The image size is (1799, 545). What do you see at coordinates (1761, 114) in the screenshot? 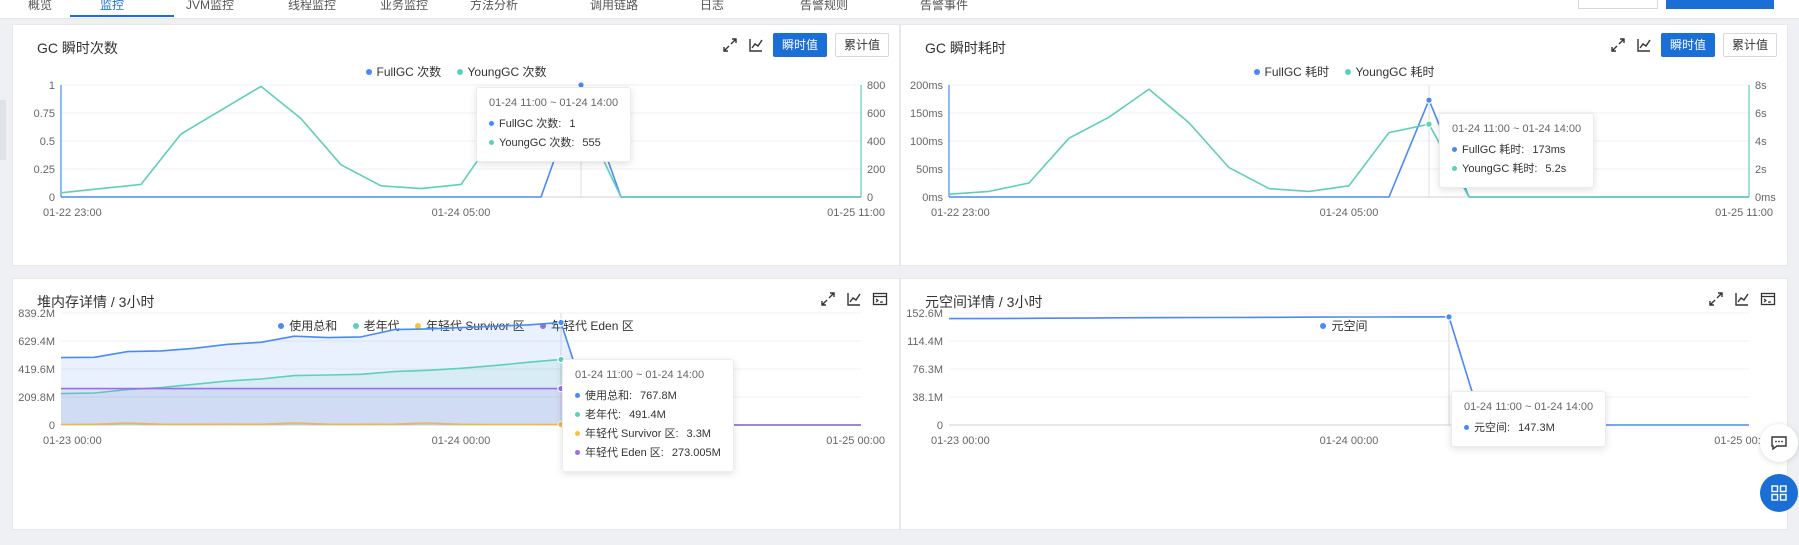
I see `y-right-tick-label: 6s` at bounding box center [1761, 114].